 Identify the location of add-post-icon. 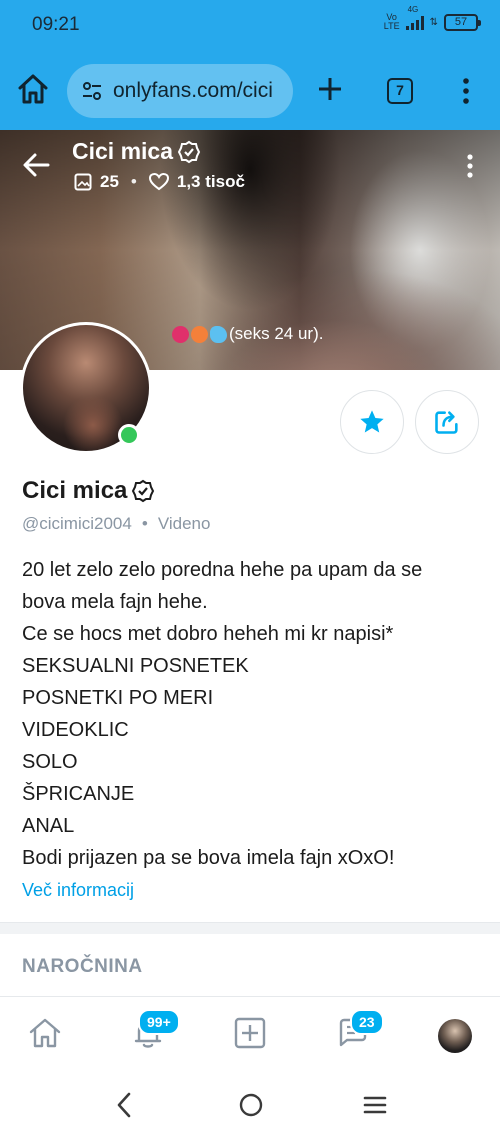
(250, 1033).